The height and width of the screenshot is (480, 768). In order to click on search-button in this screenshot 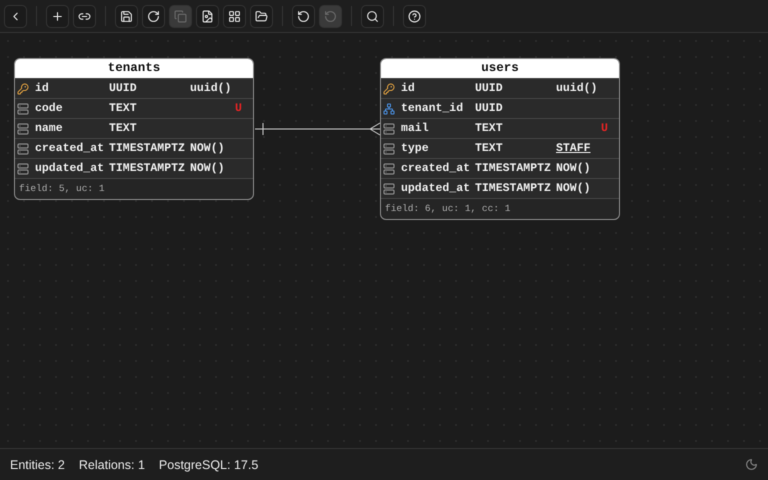, I will do `click(372, 16)`.